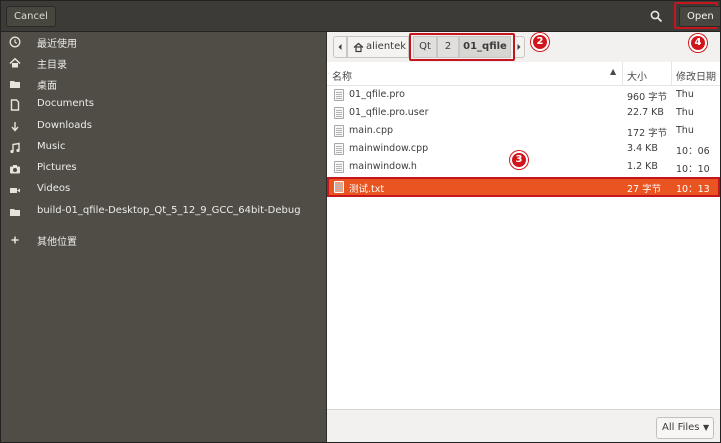 This screenshot has width=721, height=443. I want to click on file-name: 01_qfile.pro, so click(377, 94).